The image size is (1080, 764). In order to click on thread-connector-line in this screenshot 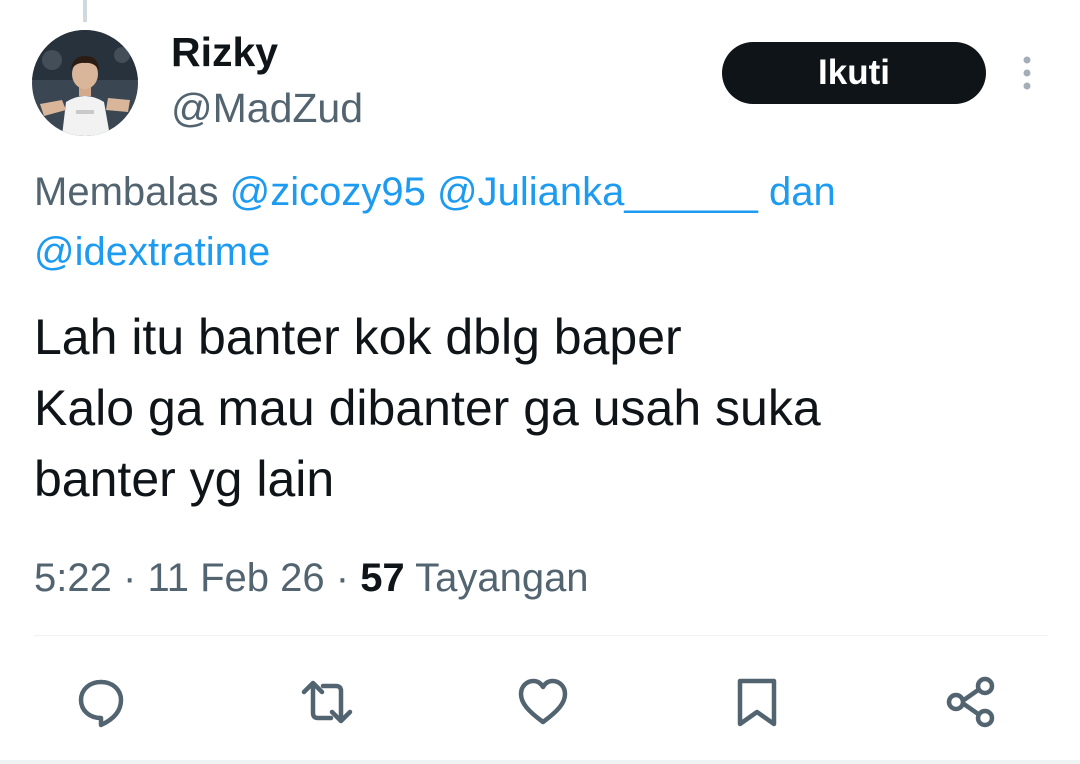, I will do `click(85, 11)`.